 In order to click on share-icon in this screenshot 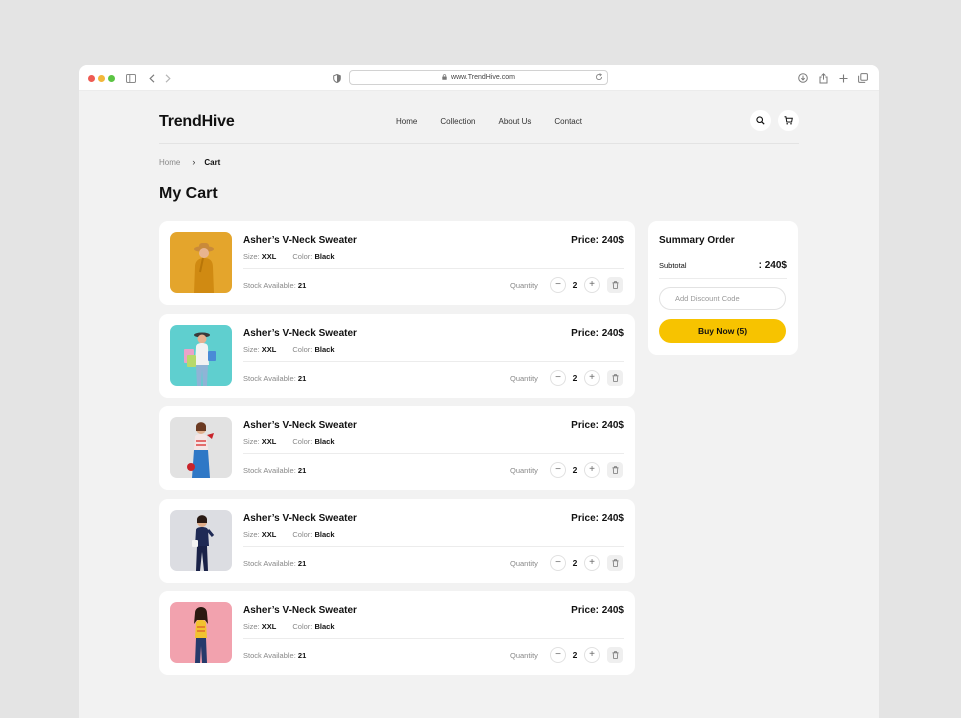, I will do `click(823, 78)`.